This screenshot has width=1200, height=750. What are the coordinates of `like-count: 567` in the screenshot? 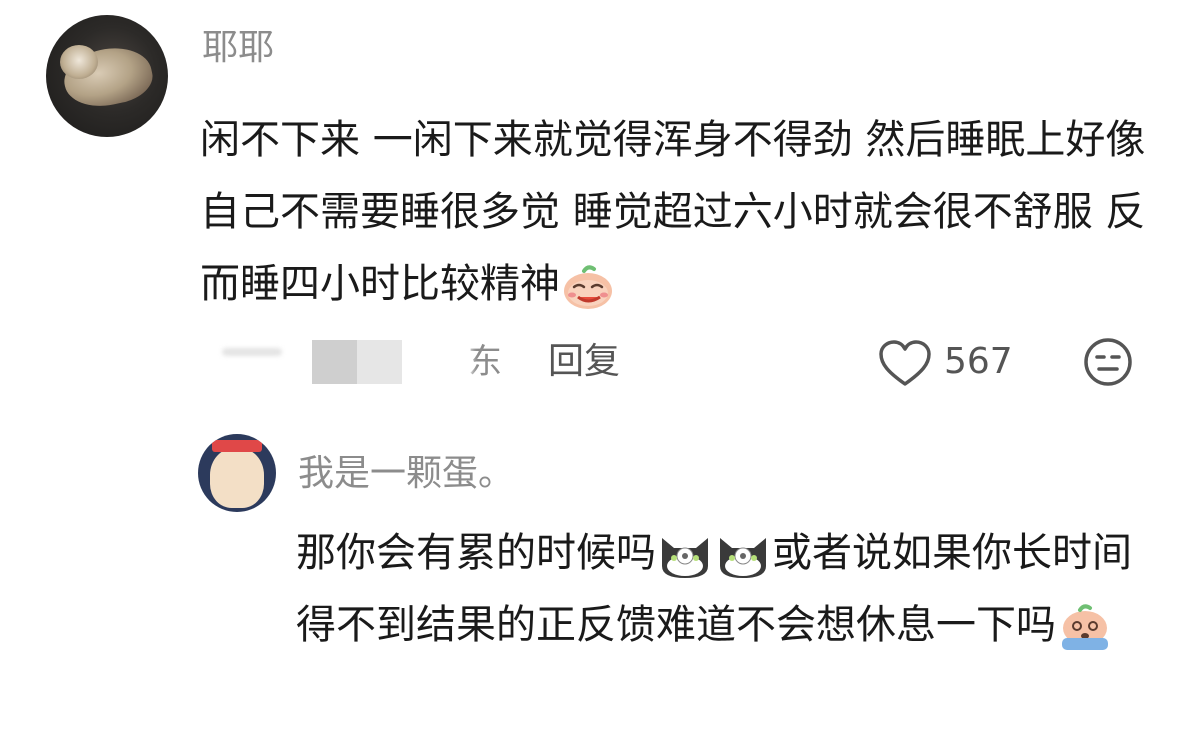 It's located at (978, 361).